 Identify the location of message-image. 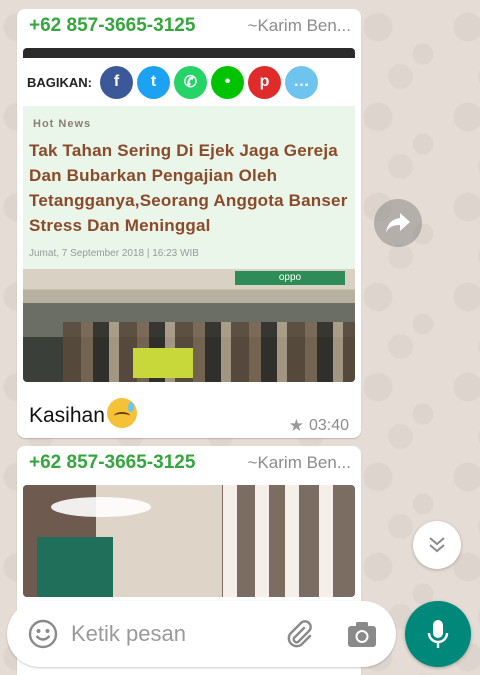
(189, 541).